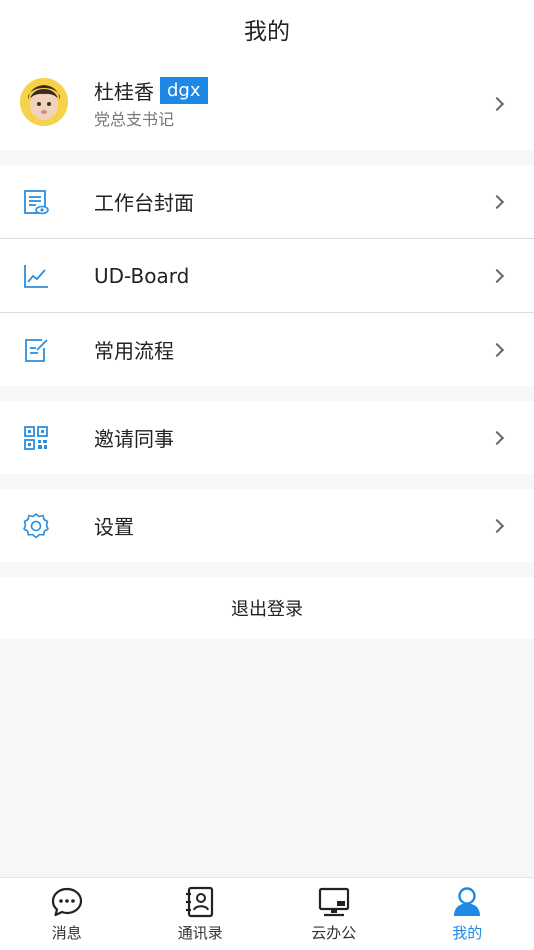 The width and height of the screenshot is (534, 950). What do you see at coordinates (267, 437) in the screenshot?
I see `menu-item-invite: 邀请同事` at bounding box center [267, 437].